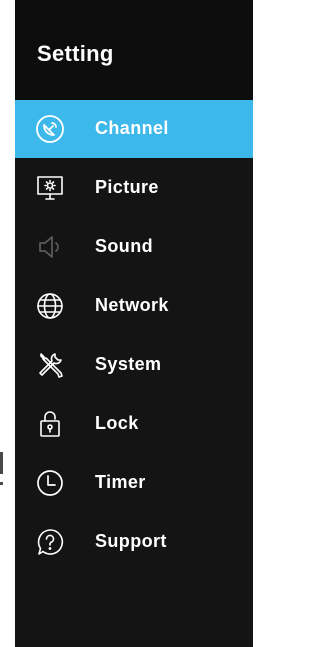 Image resolution: width=320 pixels, height=647 pixels. I want to click on help-bubble-icon, so click(50, 542).